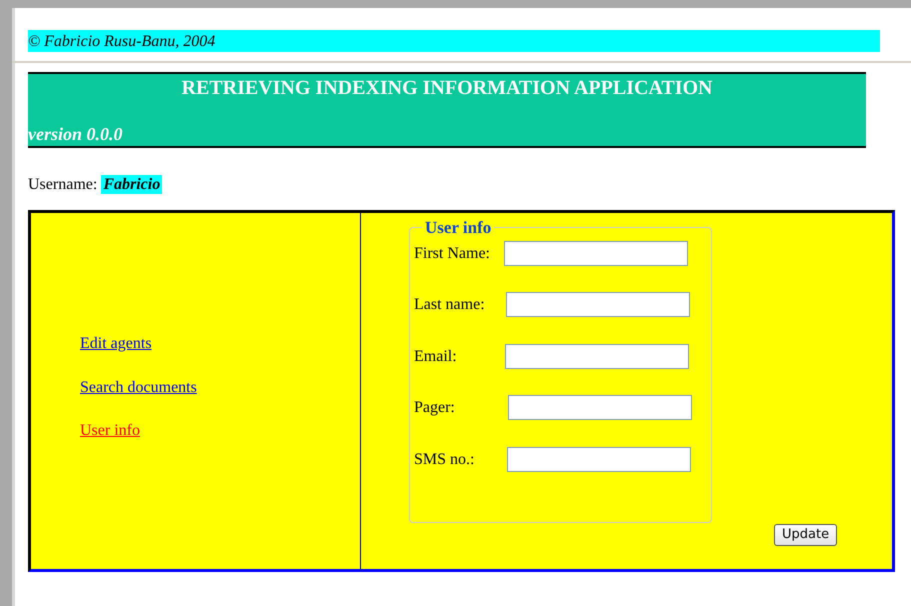 The image size is (911, 606). Describe the element at coordinates (454, 41) in the screenshot. I see `copyright-text: © Fabricio Rusu-Banu, 2004` at that location.